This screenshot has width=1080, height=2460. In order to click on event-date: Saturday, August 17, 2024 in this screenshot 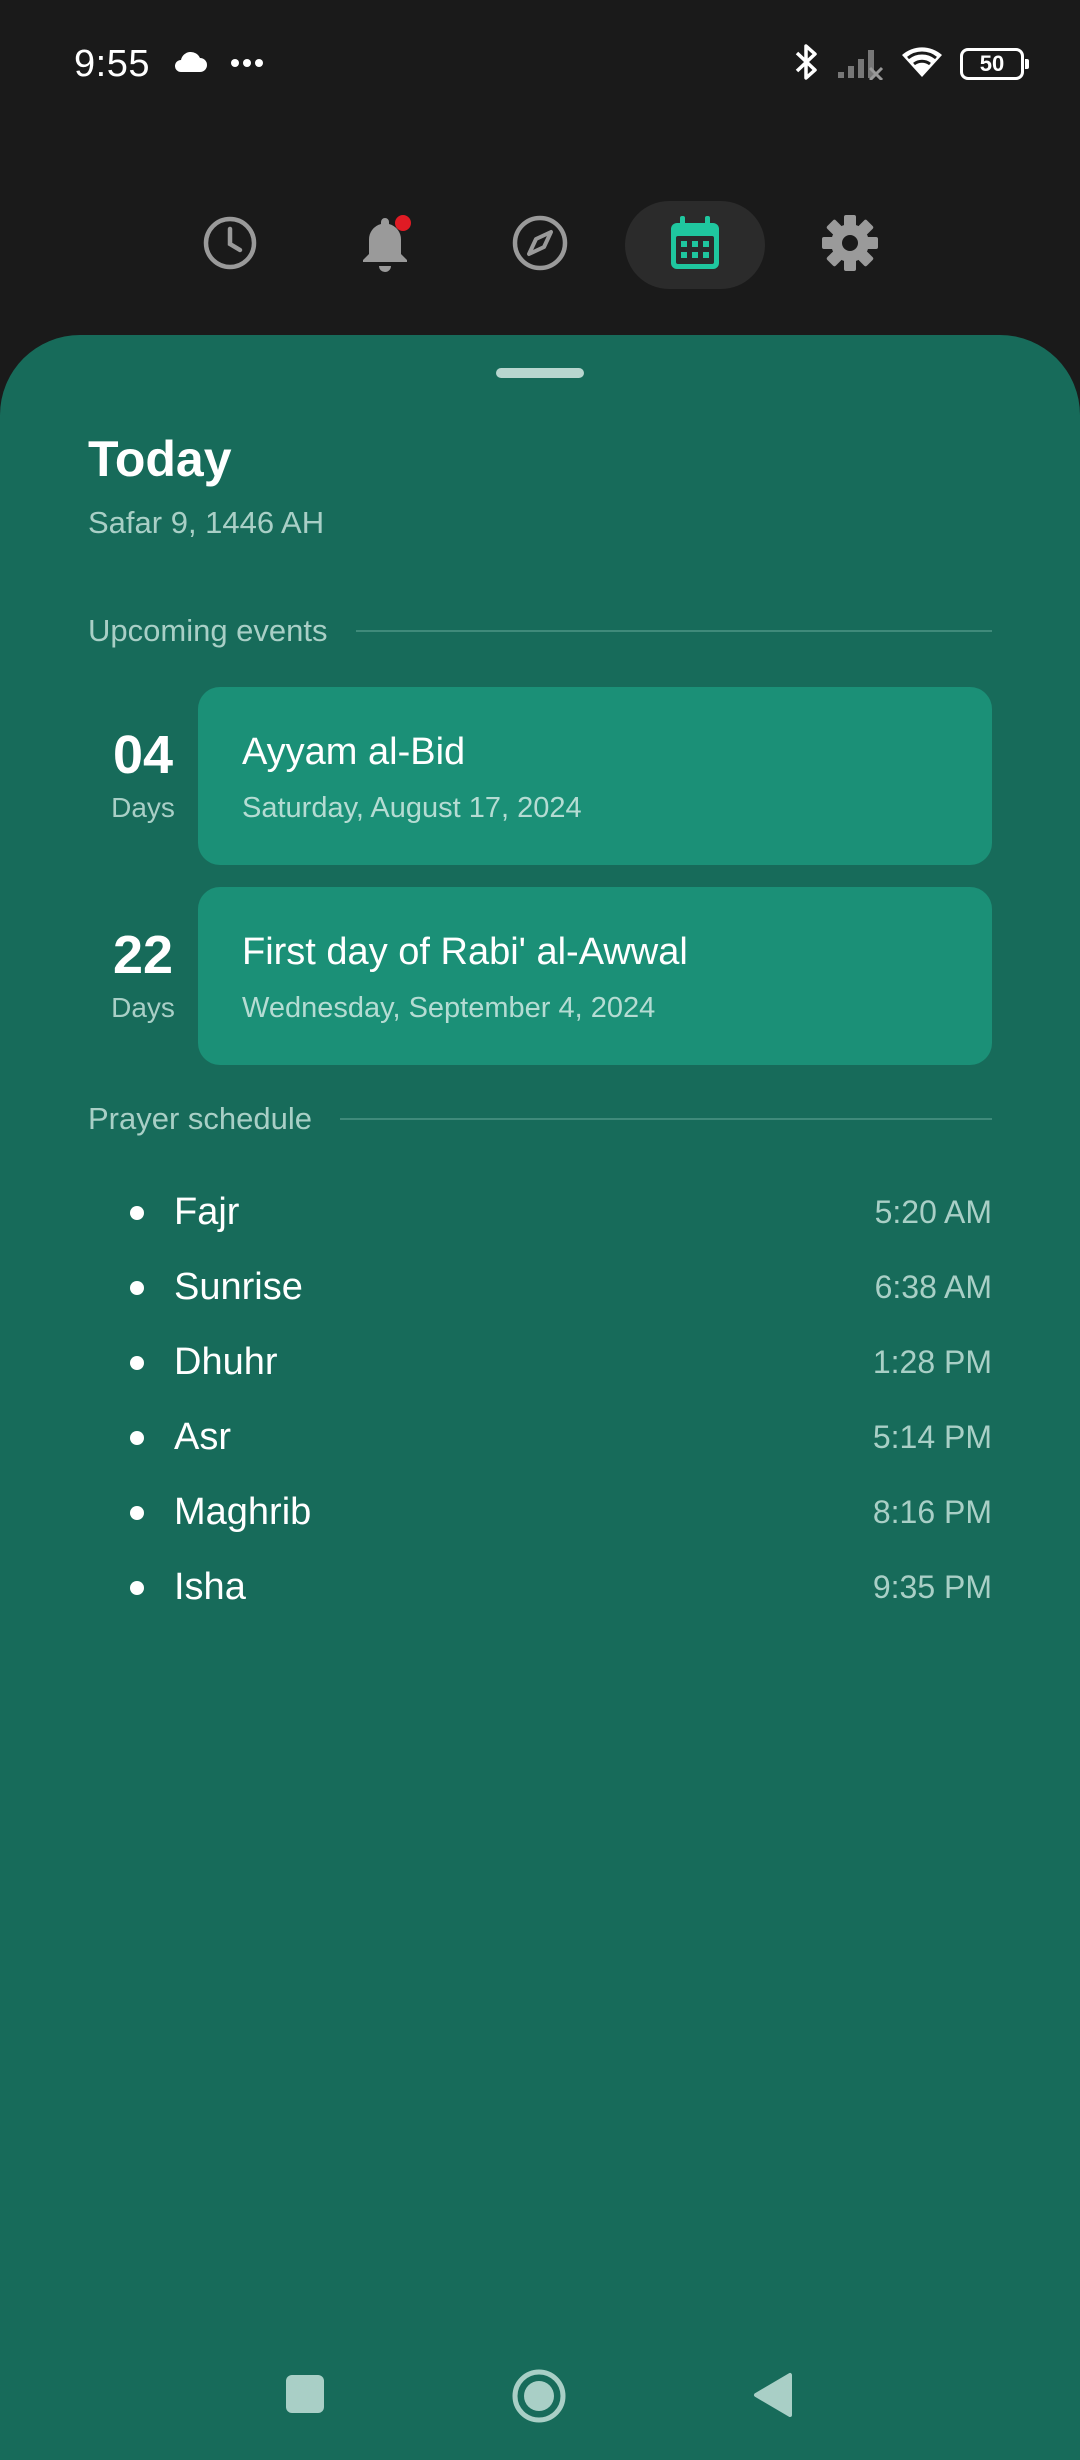, I will do `click(412, 808)`.